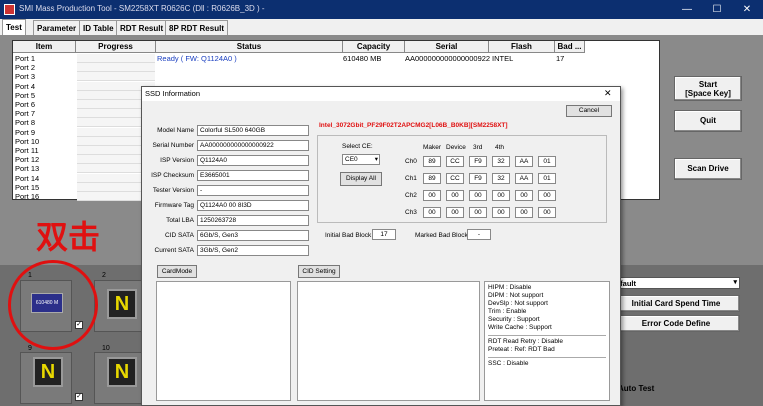 Image resolution: width=763 pixels, height=406 pixels. What do you see at coordinates (14, 27) in the screenshot?
I see `tab-test: Test` at bounding box center [14, 27].